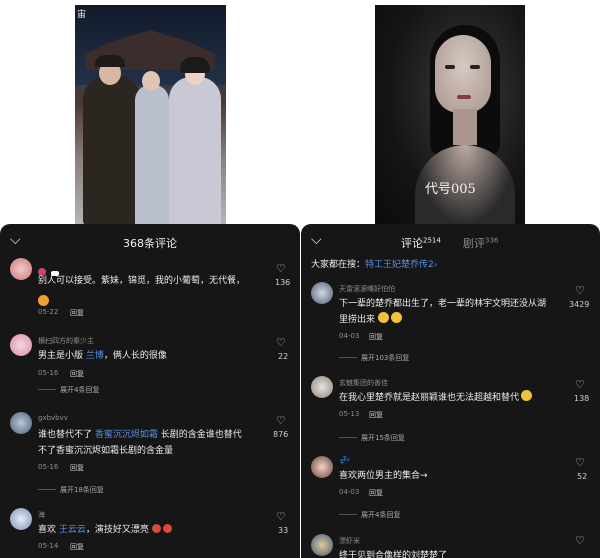  What do you see at coordinates (283, 282) in the screenshot?
I see `like-count: 136` at bounding box center [283, 282].